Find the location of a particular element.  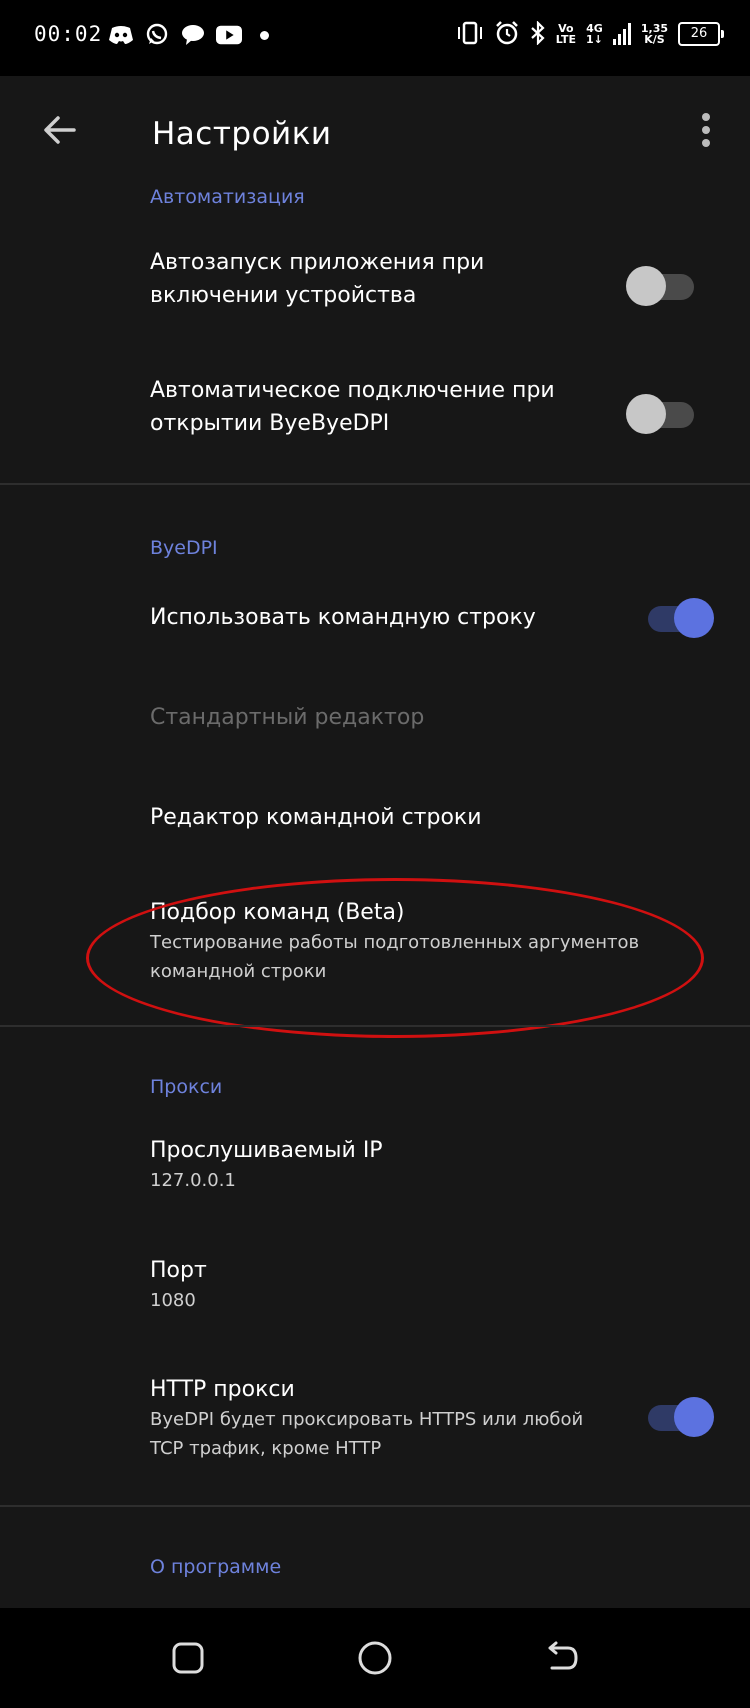

whatsapp-icon is located at coordinates (157, 35).